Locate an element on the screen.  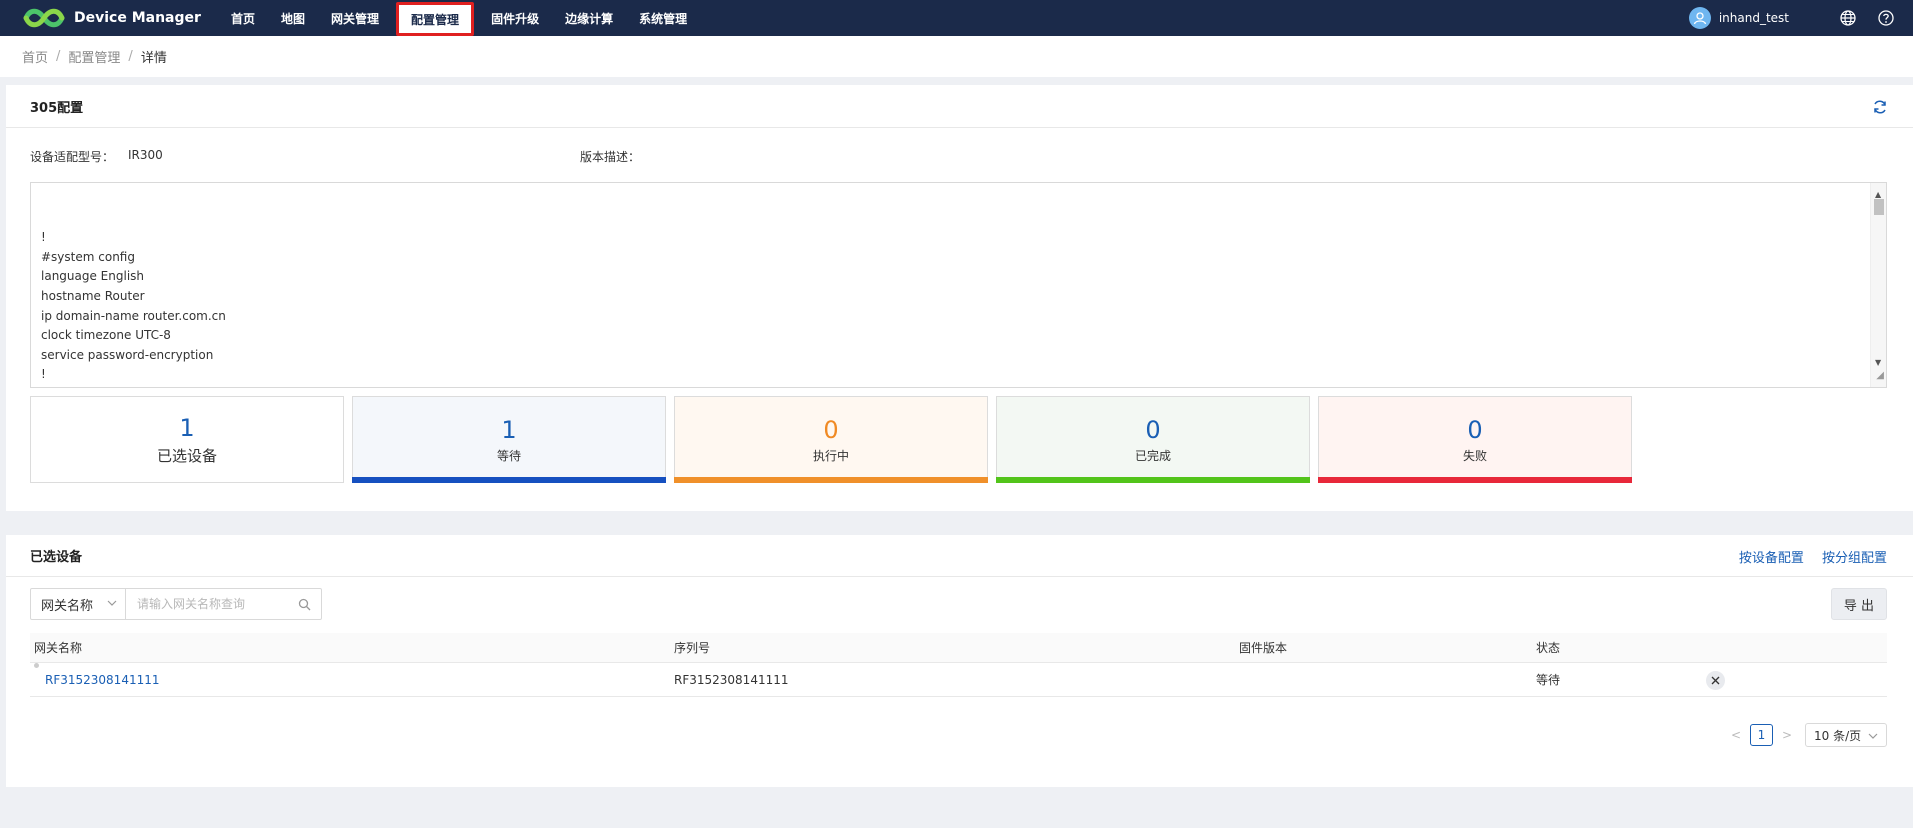
prev-page-icon: < is located at coordinates (1736, 735).